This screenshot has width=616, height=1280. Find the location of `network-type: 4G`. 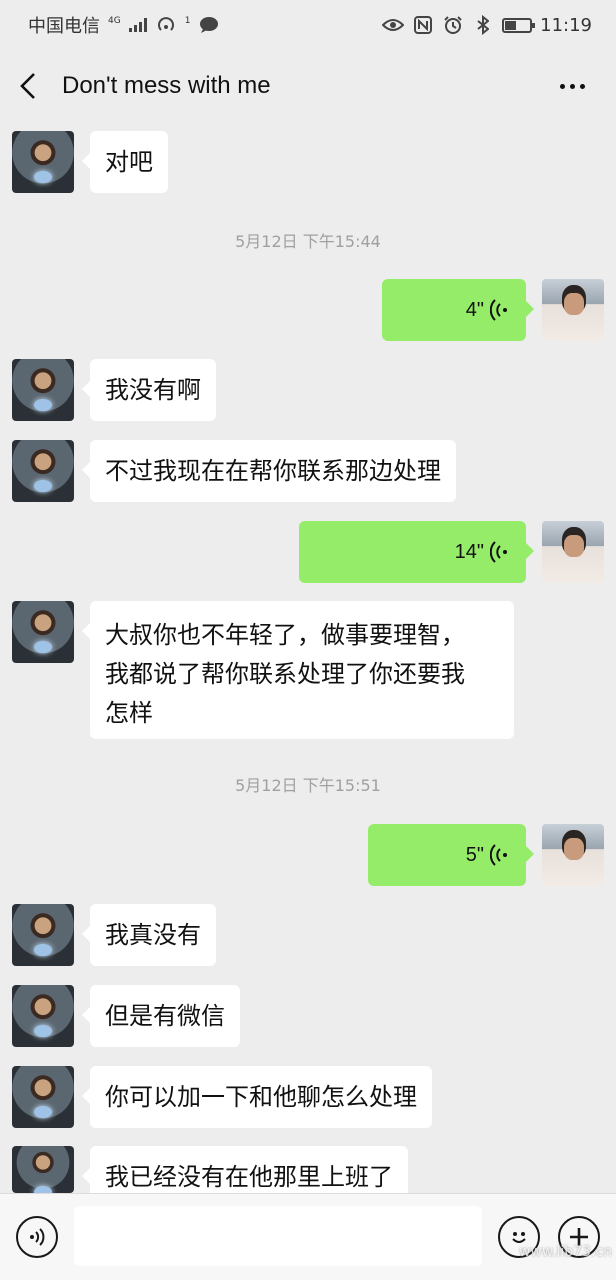

network-type: 4G is located at coordinates (114, 20).